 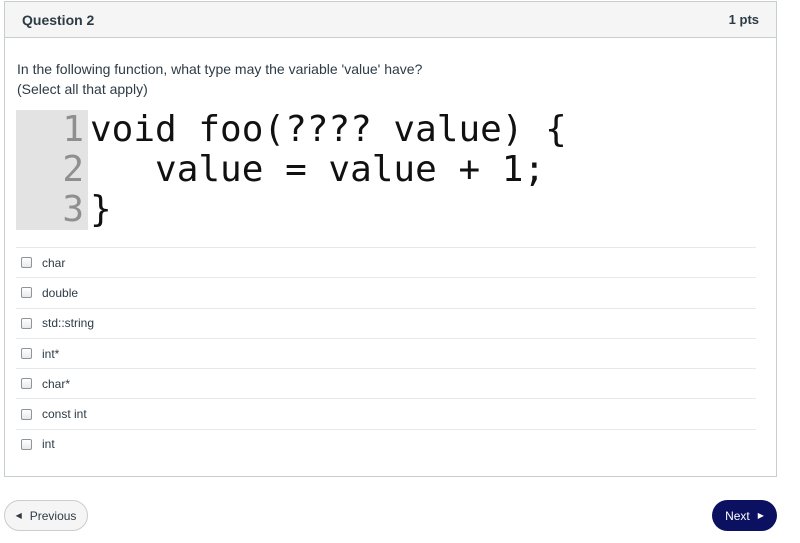 I want to click on code-gutter: 1 2 3, so click(x=52, y=170).